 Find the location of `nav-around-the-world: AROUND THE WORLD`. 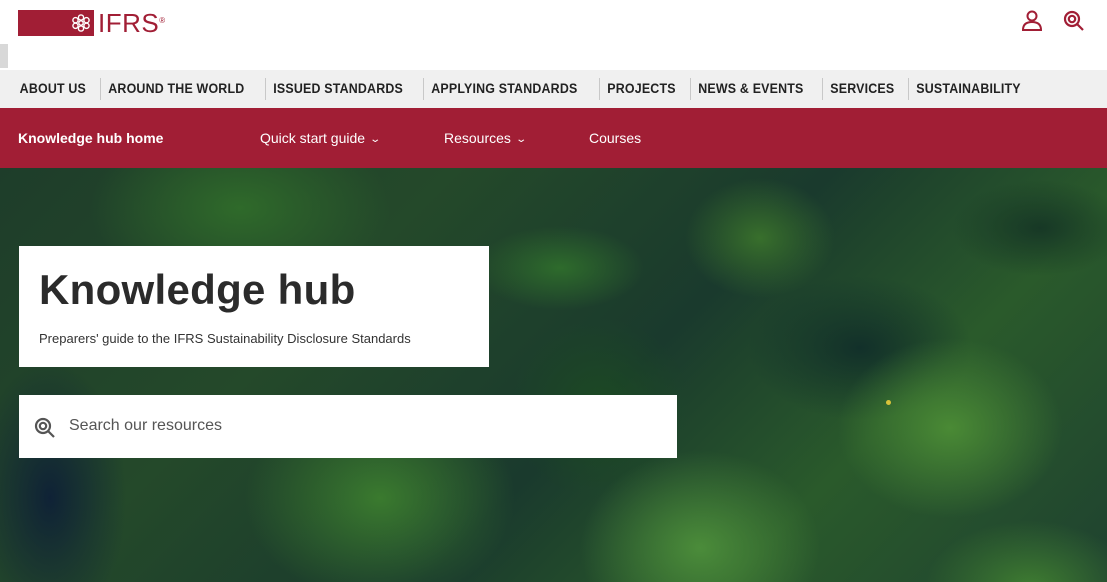

nav-around-the-world: AROUND THE WORLD is located at coordinates (176, 89).